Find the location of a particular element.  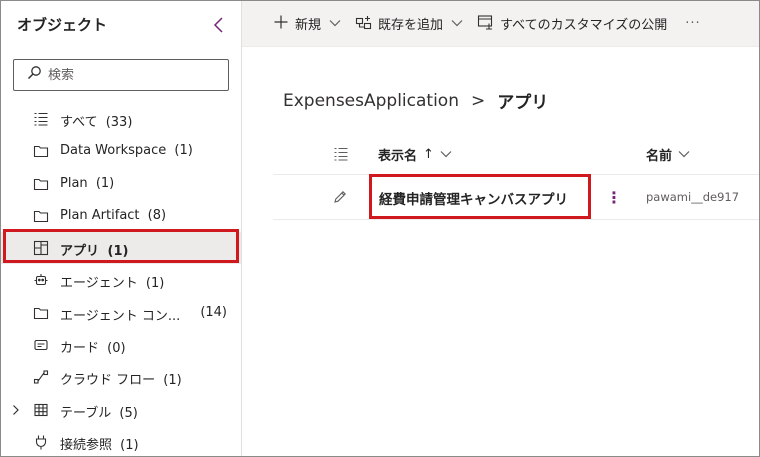

publish-all-button: すべてのカスタマイズの公開 is located at coordinates (572, 24).